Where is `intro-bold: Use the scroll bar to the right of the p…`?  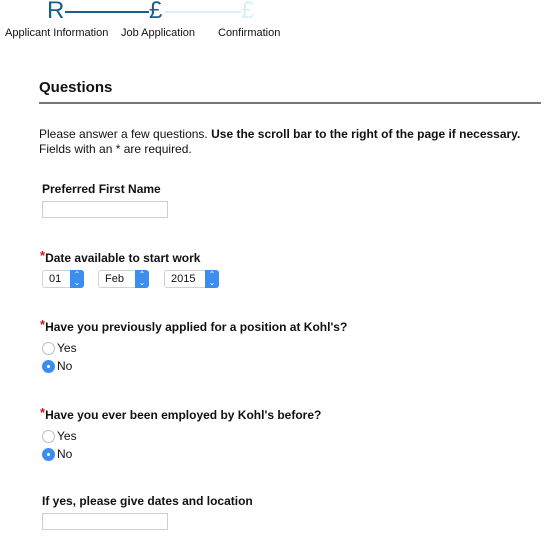
intro-bold: Use the scroll bar to the right of the p… is located at coordinates (366, 134).